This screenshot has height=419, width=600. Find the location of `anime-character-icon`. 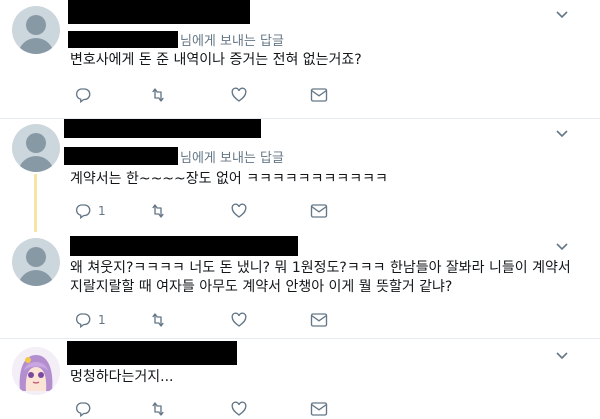

anime-character-icon is located at coordinates (36, 371).